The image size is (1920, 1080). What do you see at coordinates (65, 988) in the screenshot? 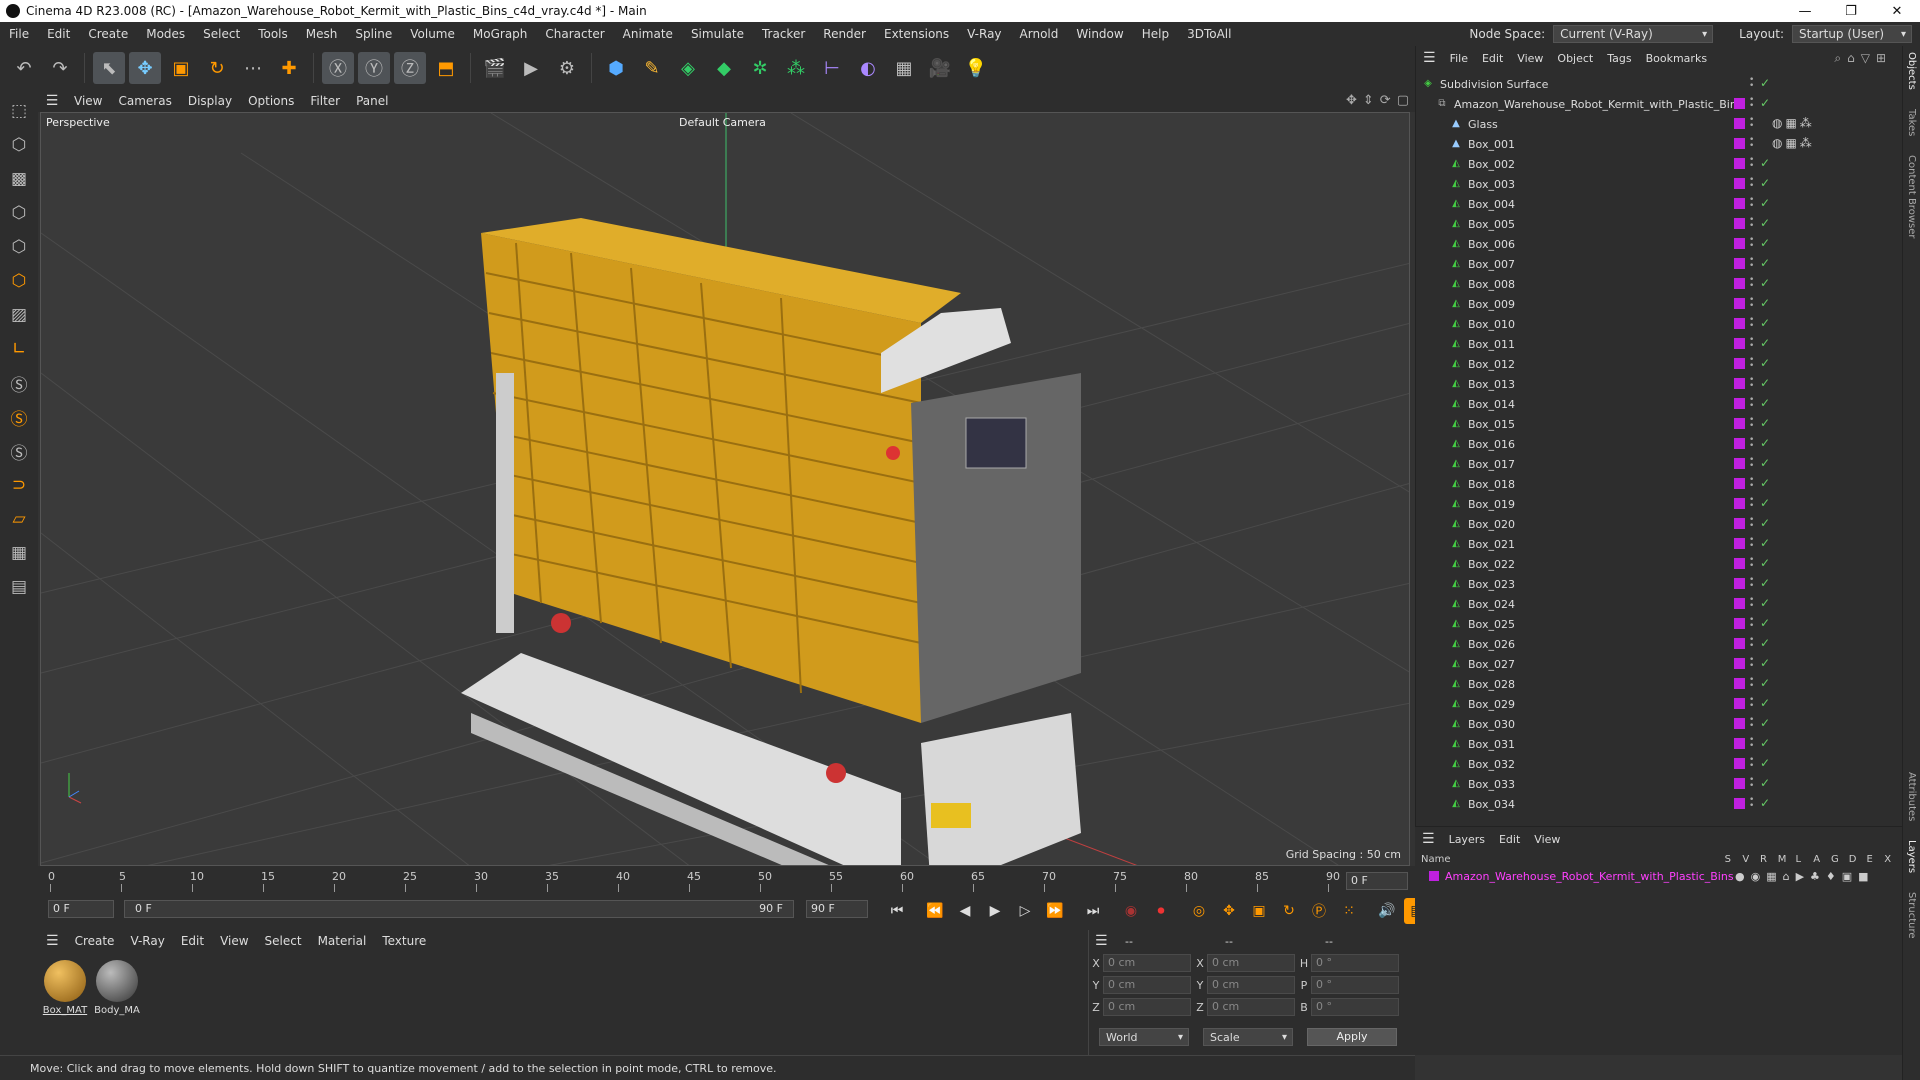
I see `material-swatch: Box_MAT` at bounding box center [65, 988].